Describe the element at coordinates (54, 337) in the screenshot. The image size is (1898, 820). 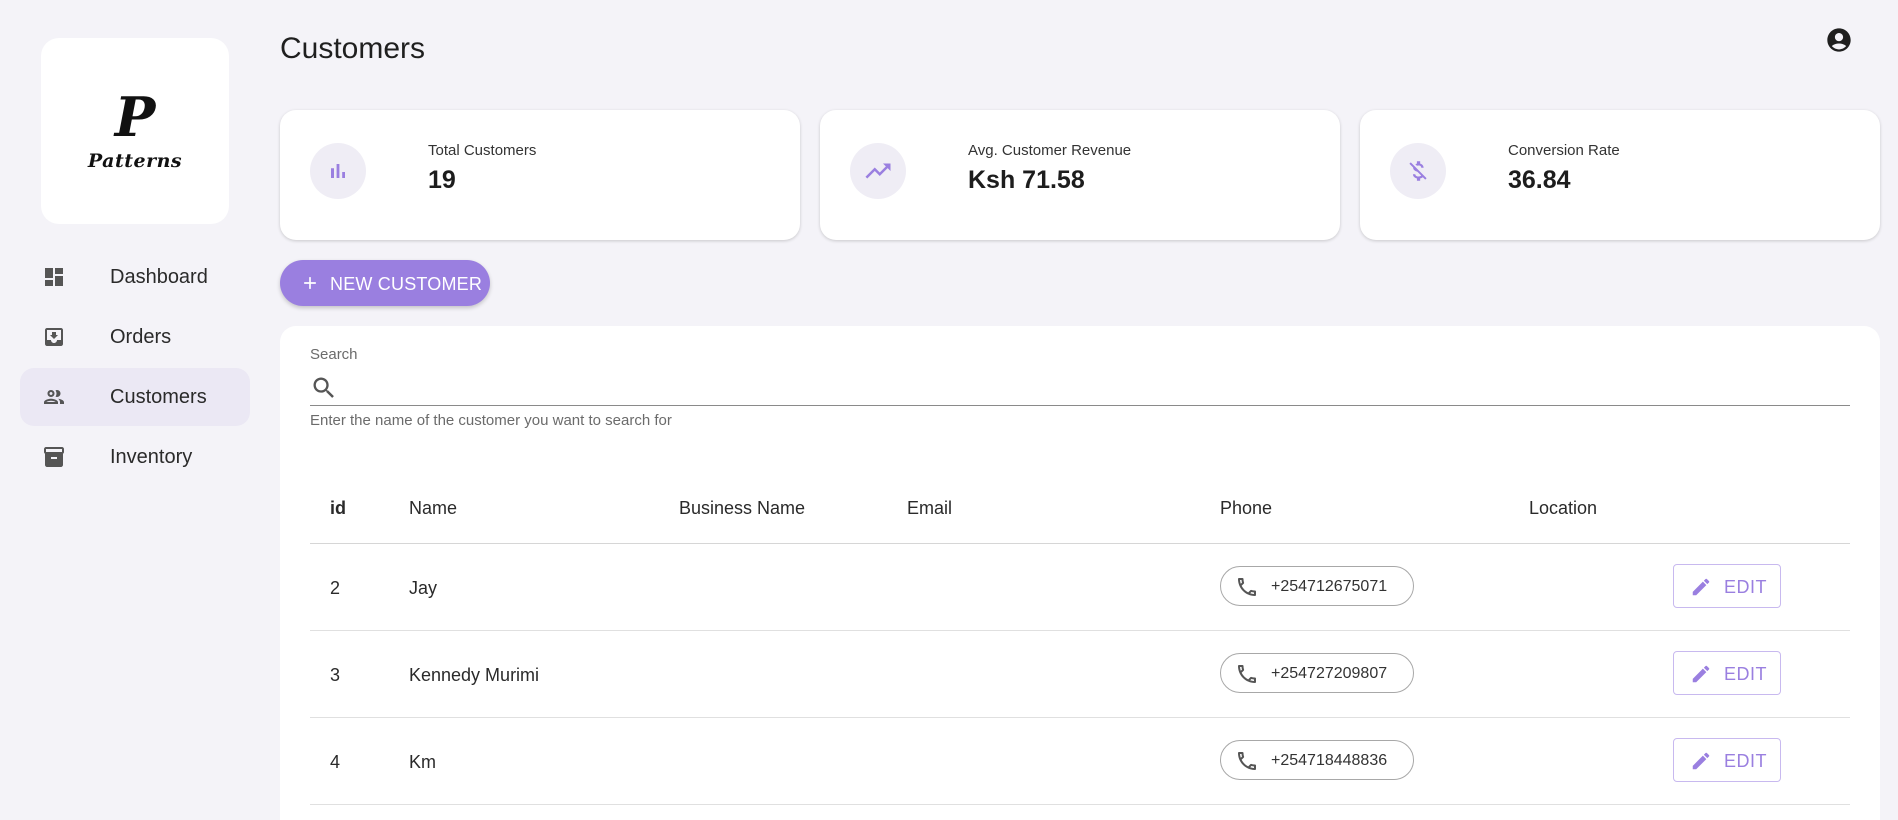
I see `inbox-arrow-icon` at that location.